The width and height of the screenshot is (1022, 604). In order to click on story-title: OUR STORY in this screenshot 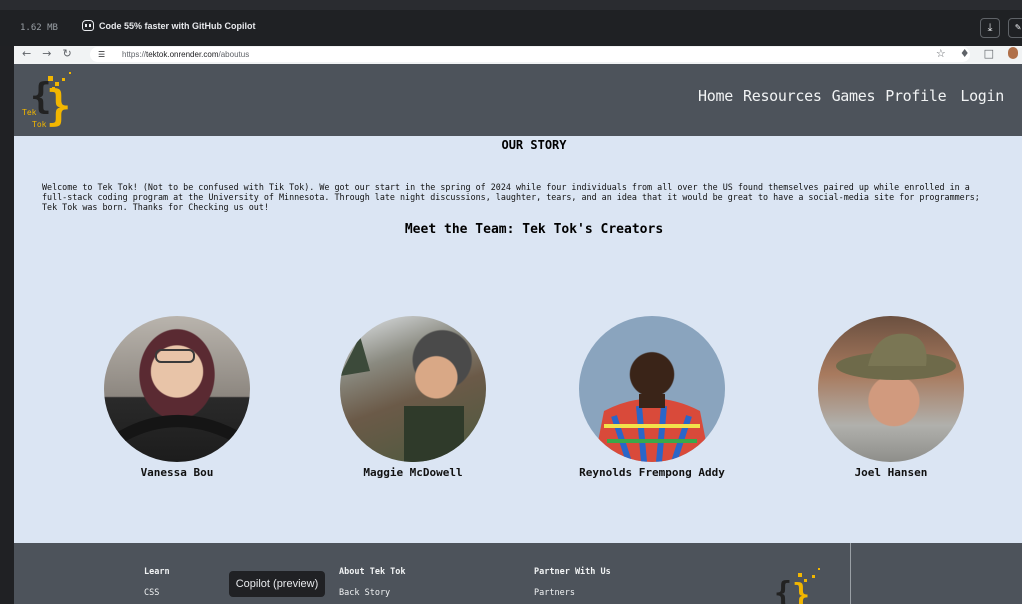, I will do `click(534, 145)`.